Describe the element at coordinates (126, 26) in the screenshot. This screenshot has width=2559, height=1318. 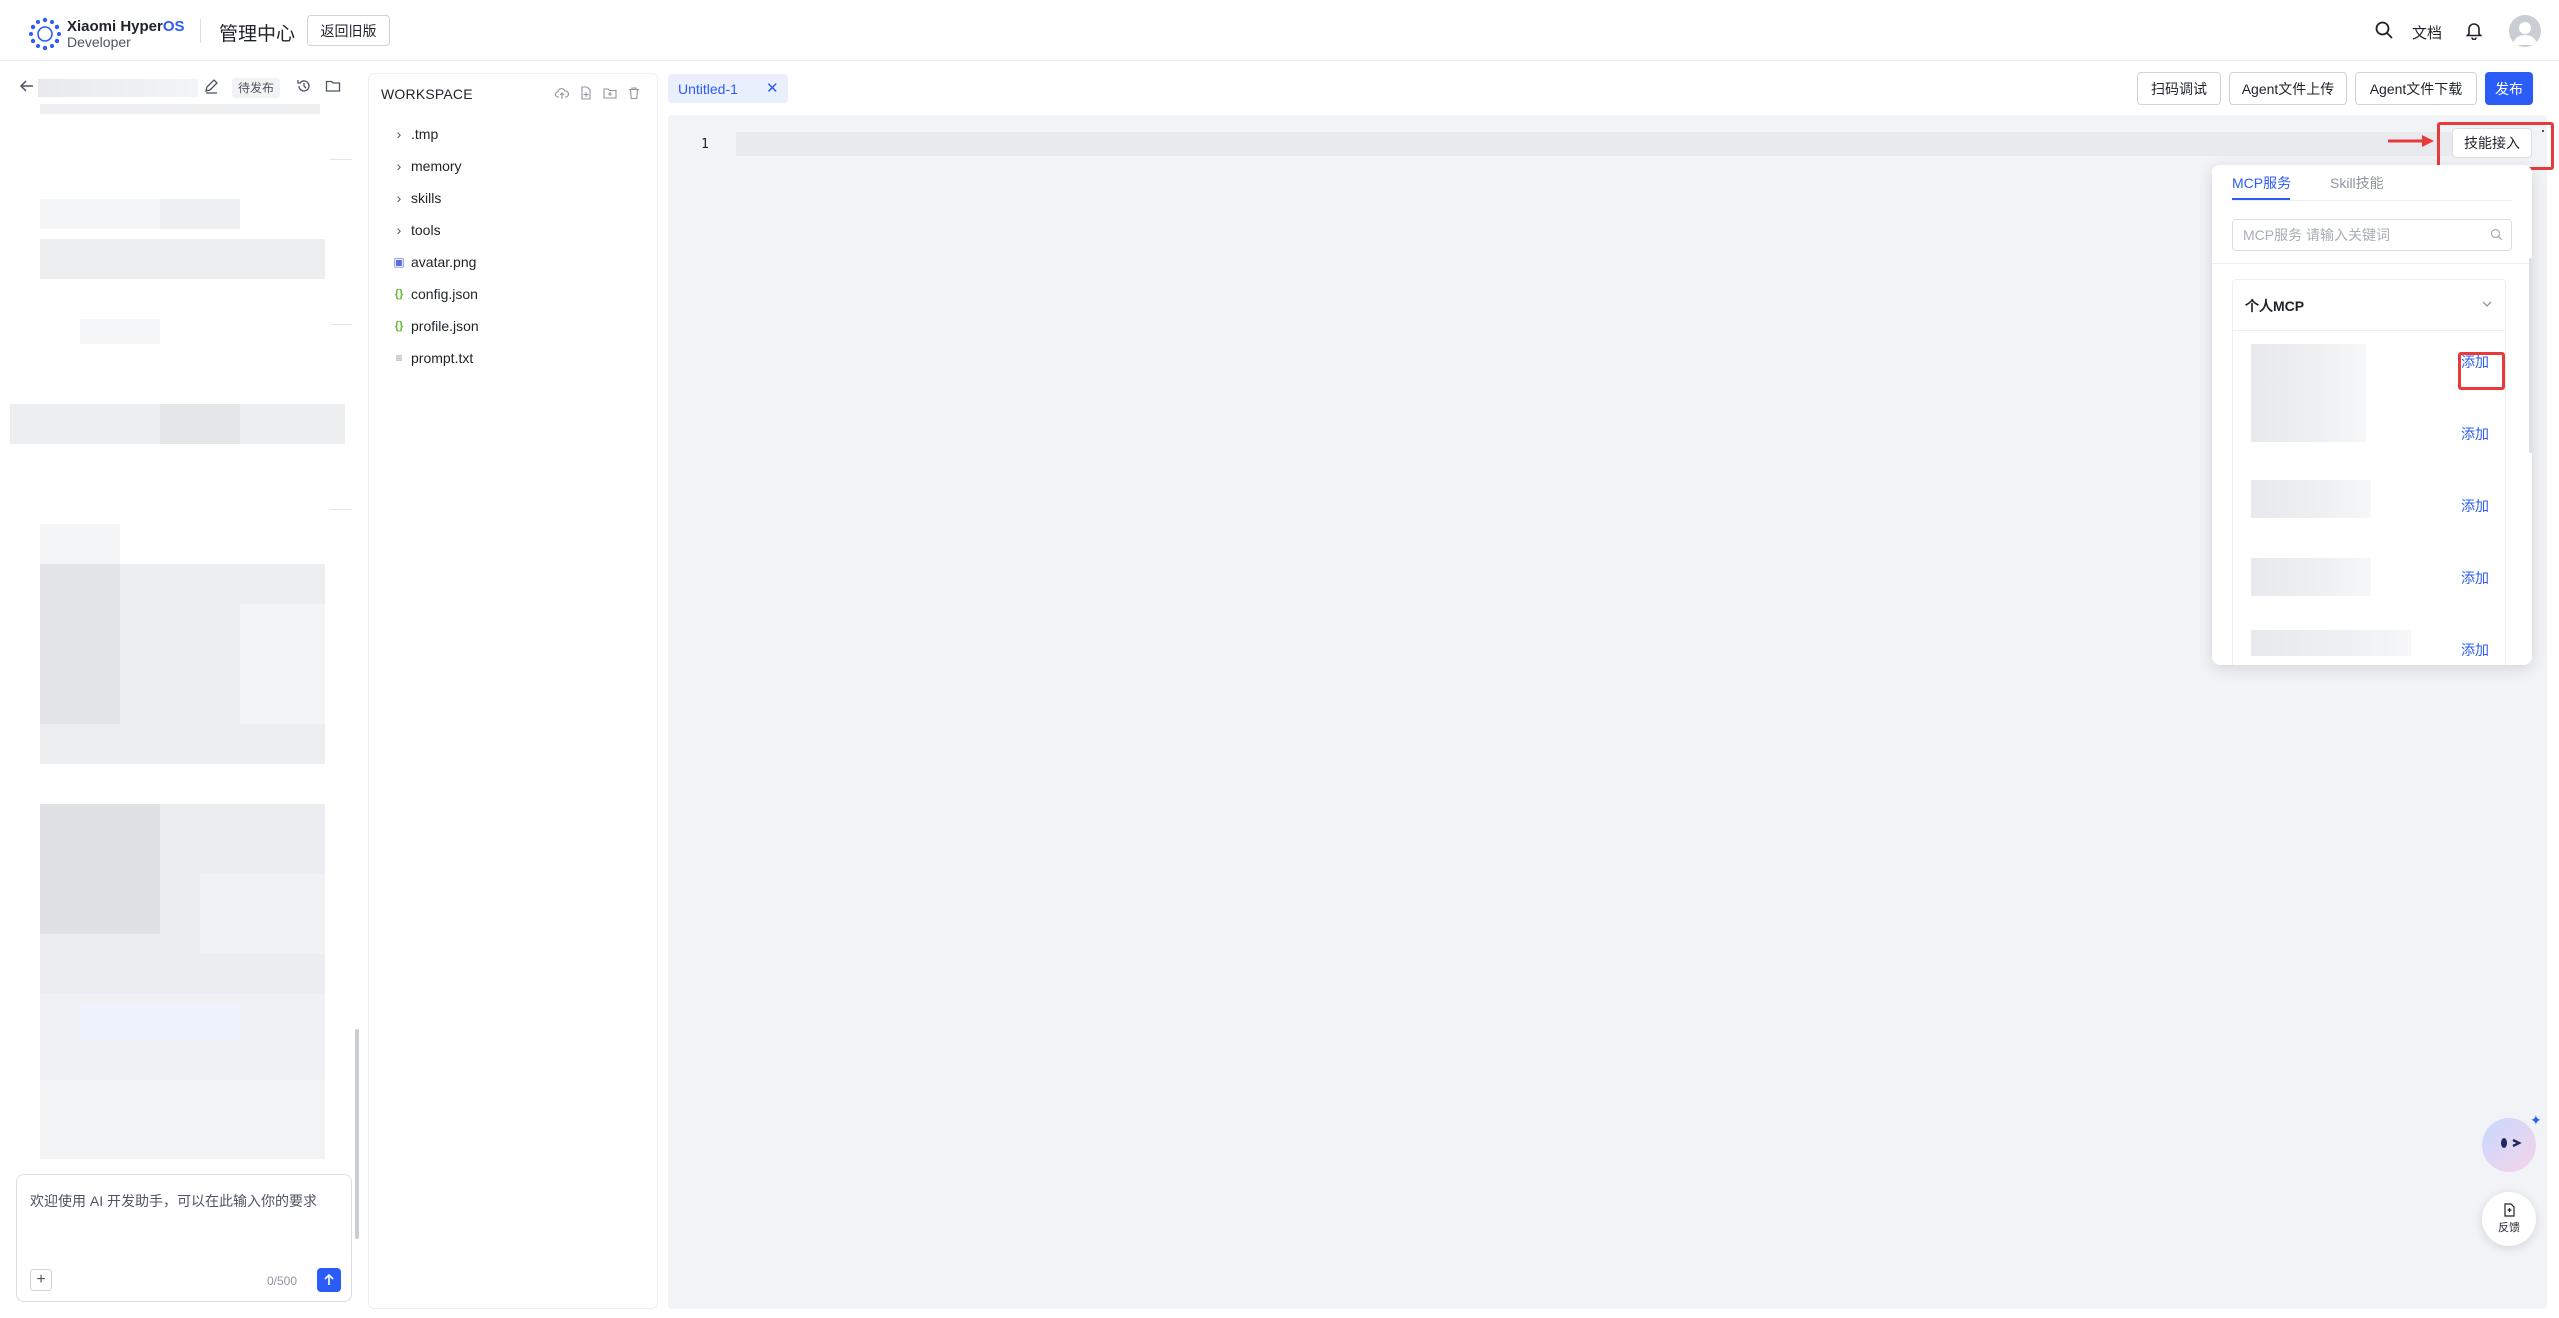
I see `brand-name: Xiaomi HyperOS` at that location.